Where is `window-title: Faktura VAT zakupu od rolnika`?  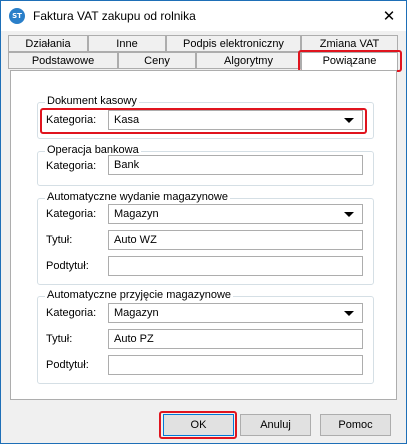 window-title: Faktura VAT zakupu od rolnika is located at coordinates (114, 16).